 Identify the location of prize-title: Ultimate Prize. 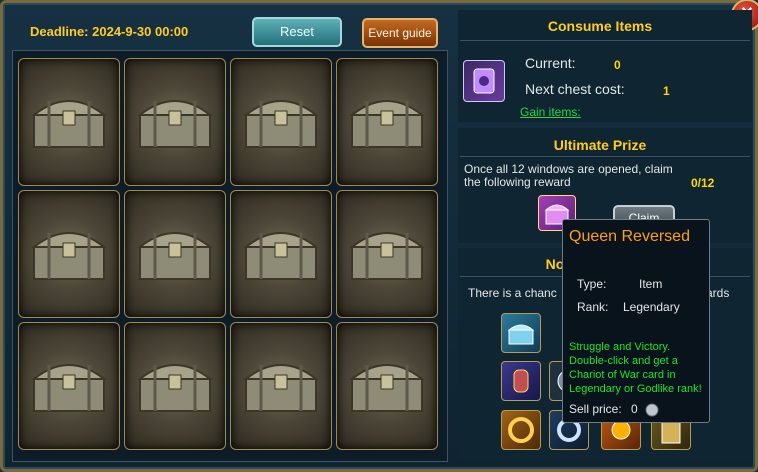
(600, 145).